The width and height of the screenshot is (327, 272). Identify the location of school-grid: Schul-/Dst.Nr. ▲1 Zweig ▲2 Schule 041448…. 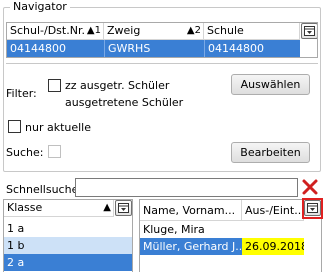
(162, 40).